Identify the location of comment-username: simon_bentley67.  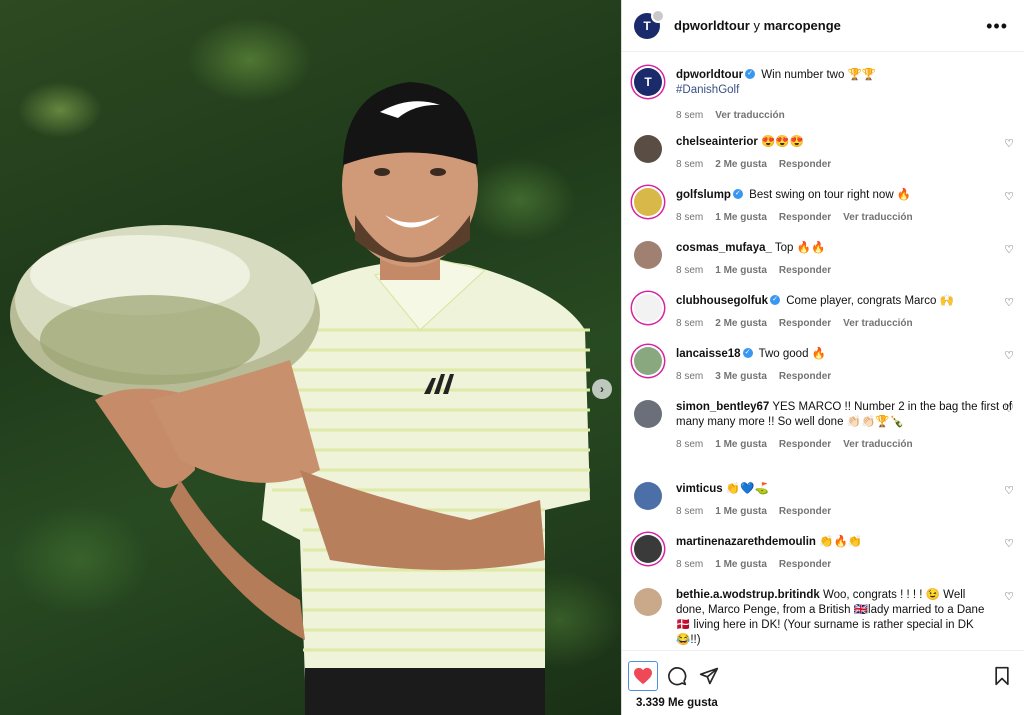
(722, 407).